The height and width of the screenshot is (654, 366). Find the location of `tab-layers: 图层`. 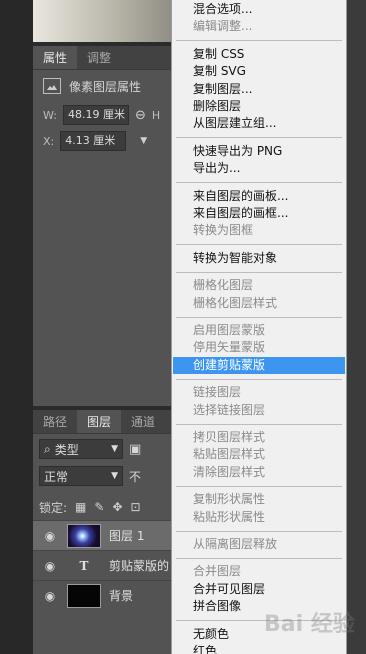

tab-layers: 图层 is located at coordinates (99, 421).